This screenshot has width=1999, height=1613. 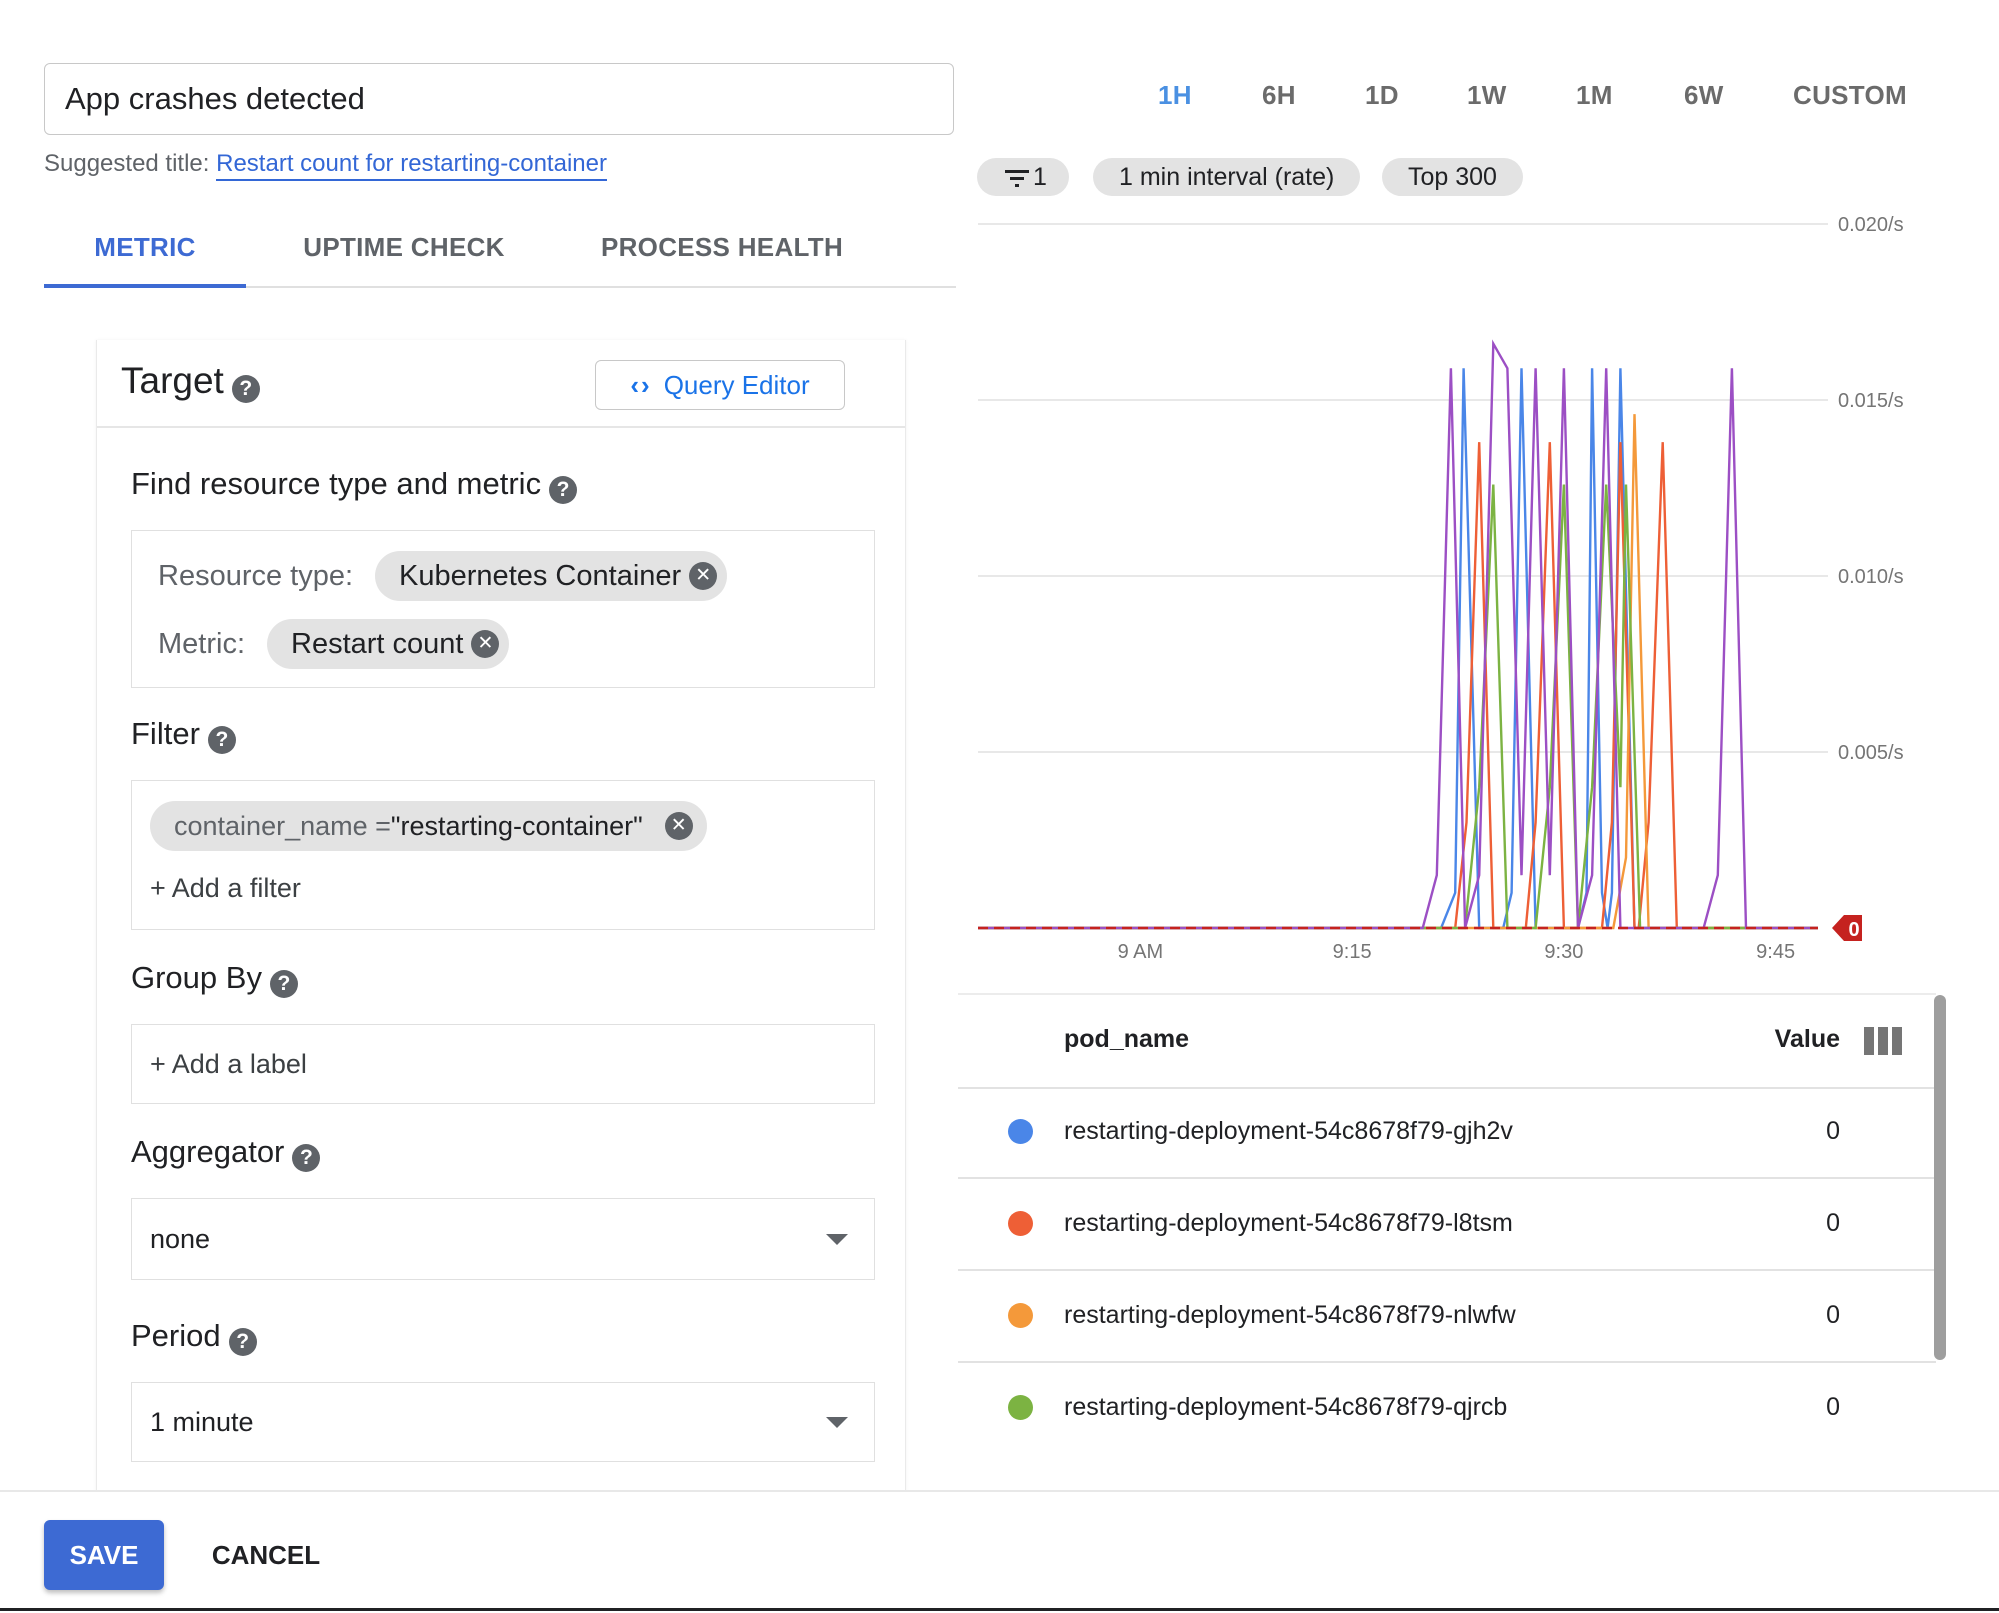 I want to click on range-6w: 6W, so click(x=1704, y=95).